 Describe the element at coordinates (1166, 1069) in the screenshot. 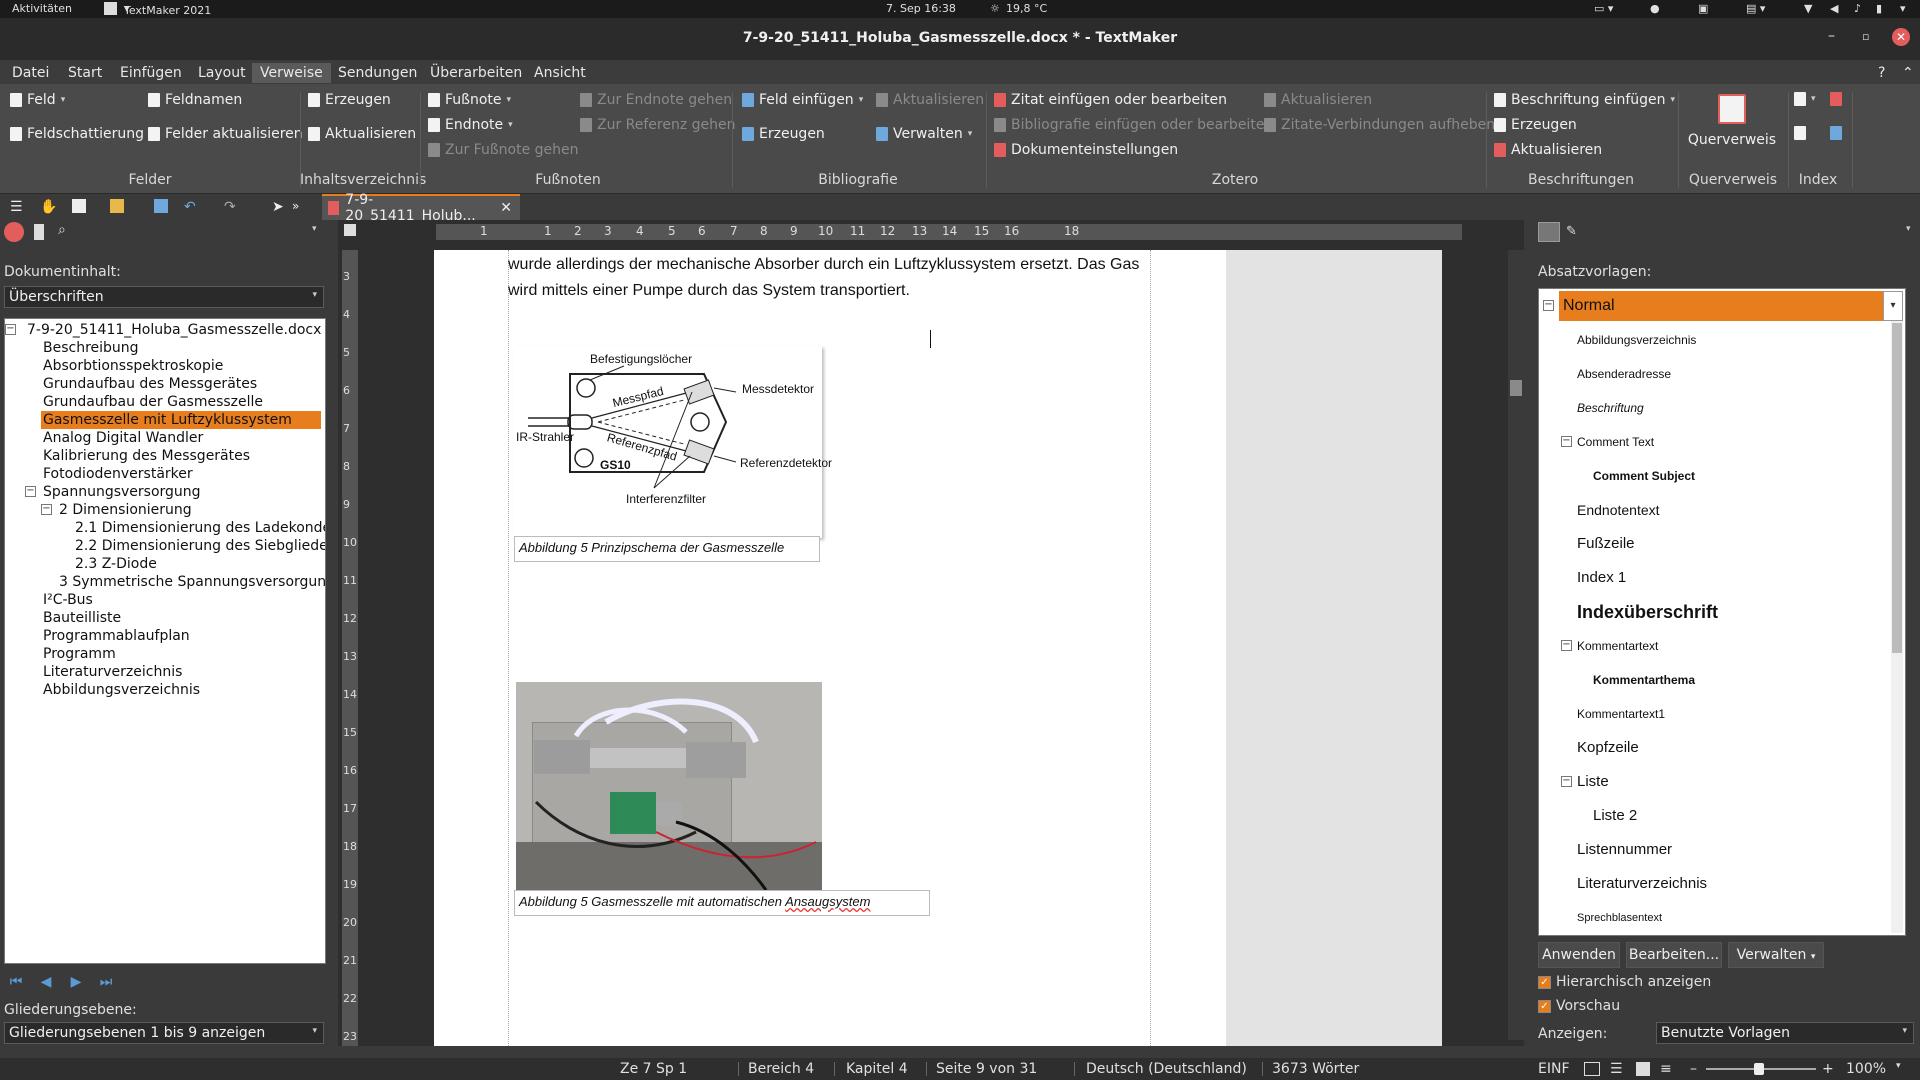

I see `status-sprache: Deutsch (Deutschland)` at that location.